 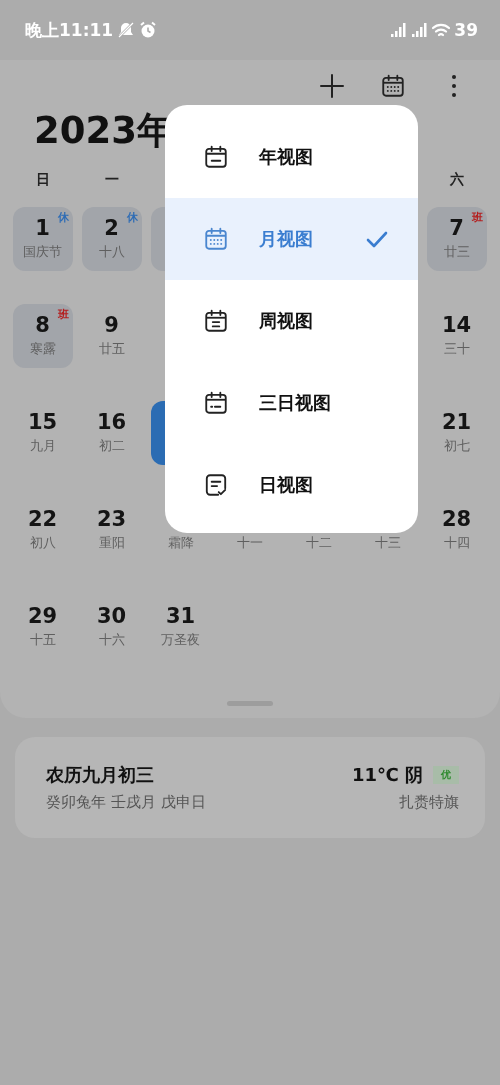 I want to click on day-cell: 9 廿五, so click(x=111, y=336).